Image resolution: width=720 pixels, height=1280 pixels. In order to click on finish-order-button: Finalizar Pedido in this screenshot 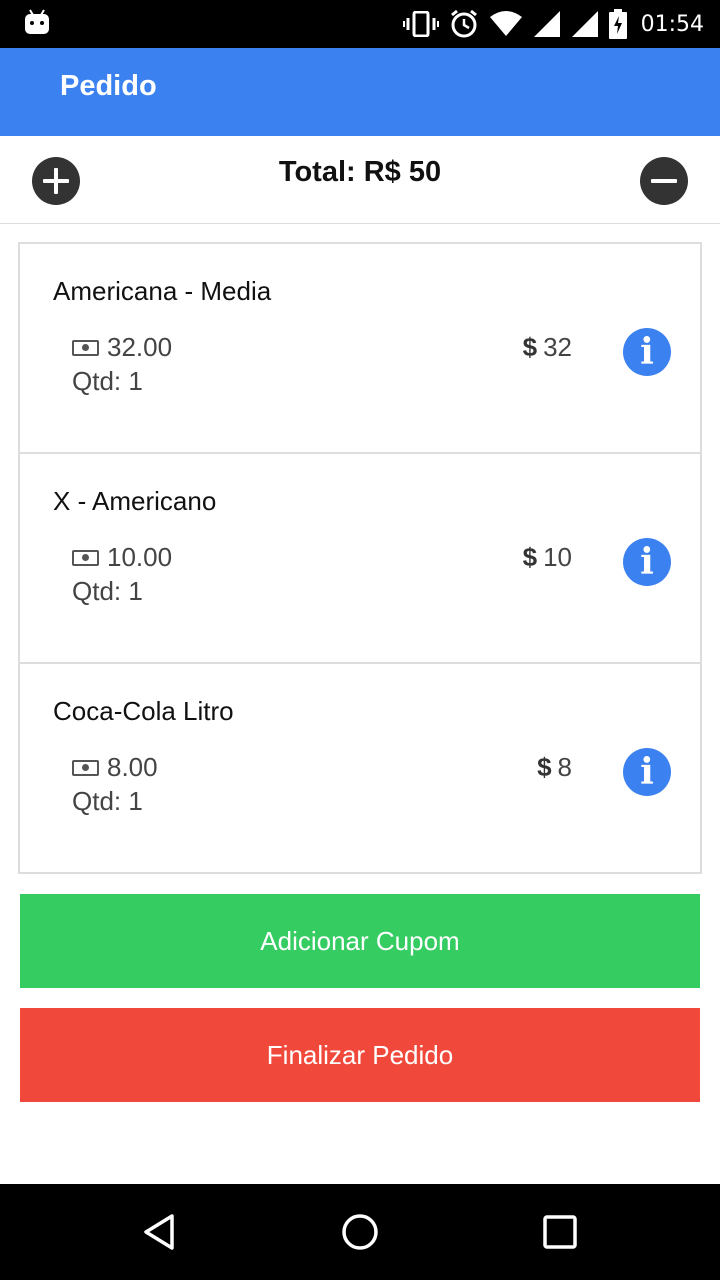, I will do `click(360, 1055)`.